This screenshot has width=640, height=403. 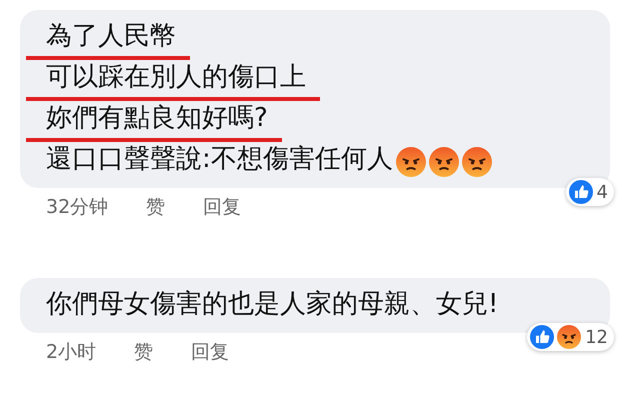 I want to click on timestamp: 32分钟, so click(x=77, y=207).